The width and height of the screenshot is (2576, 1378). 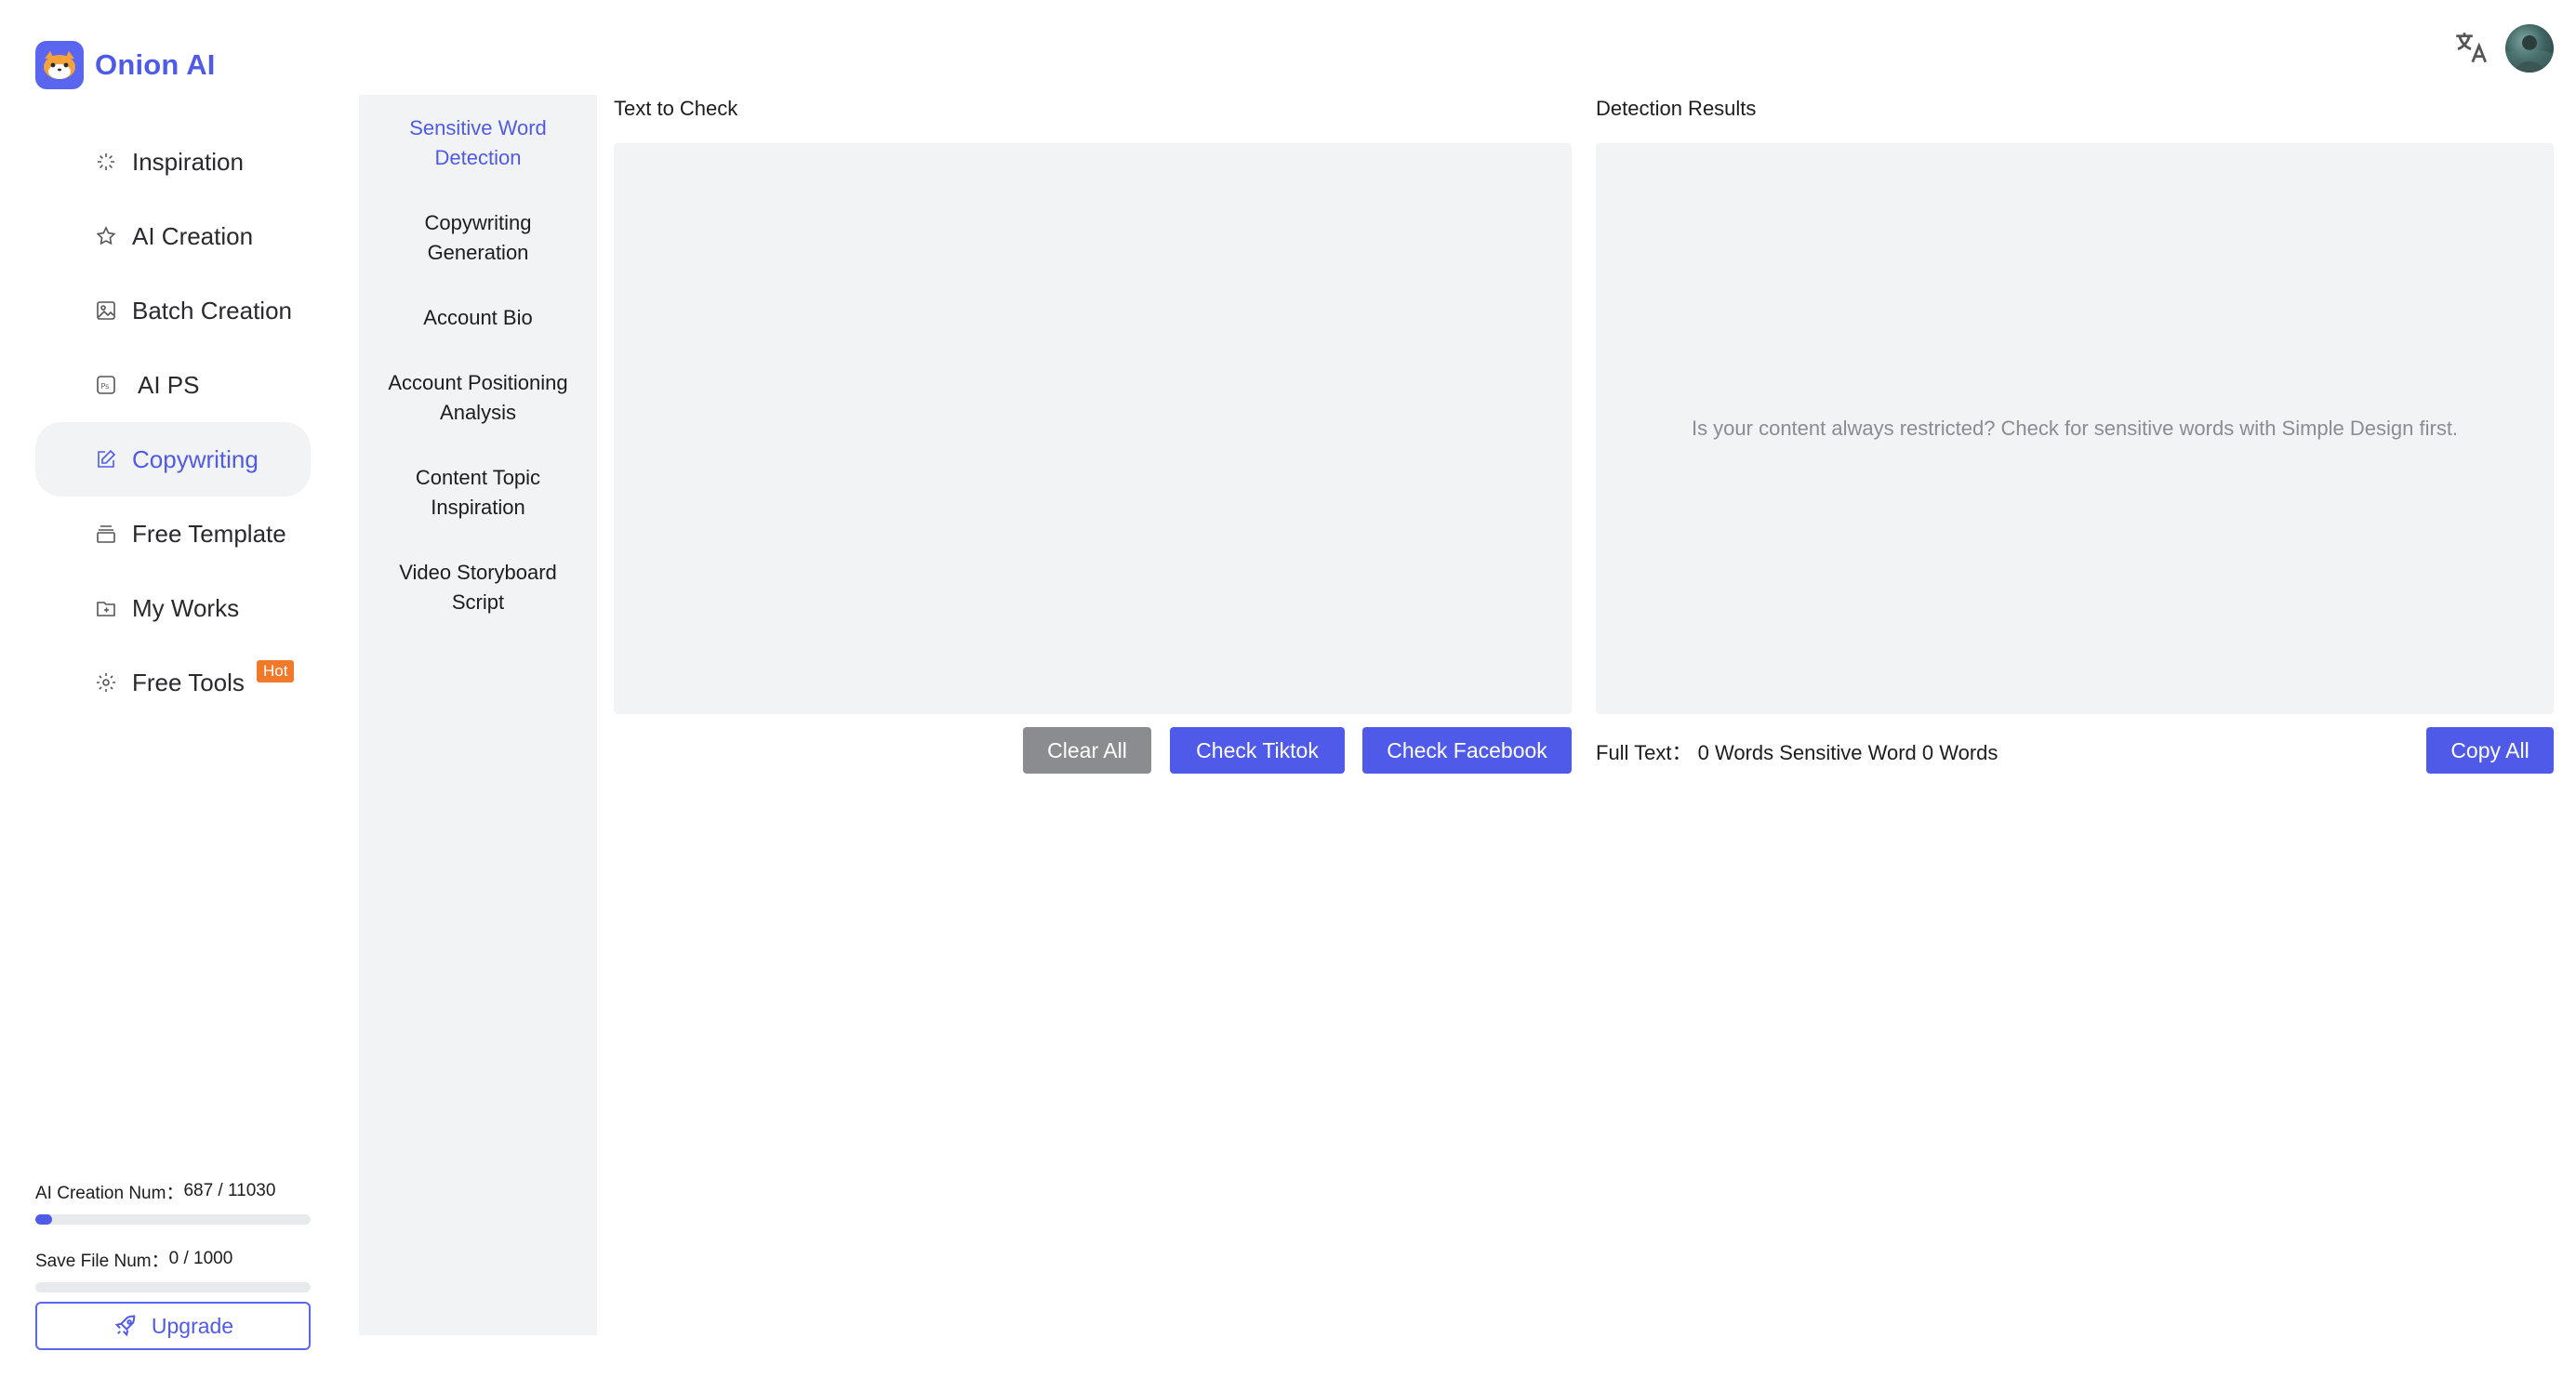 What do you see at coordinates (106, 609) in the screenshot?
I see `folder-icon` at bounding box center [106, 609].